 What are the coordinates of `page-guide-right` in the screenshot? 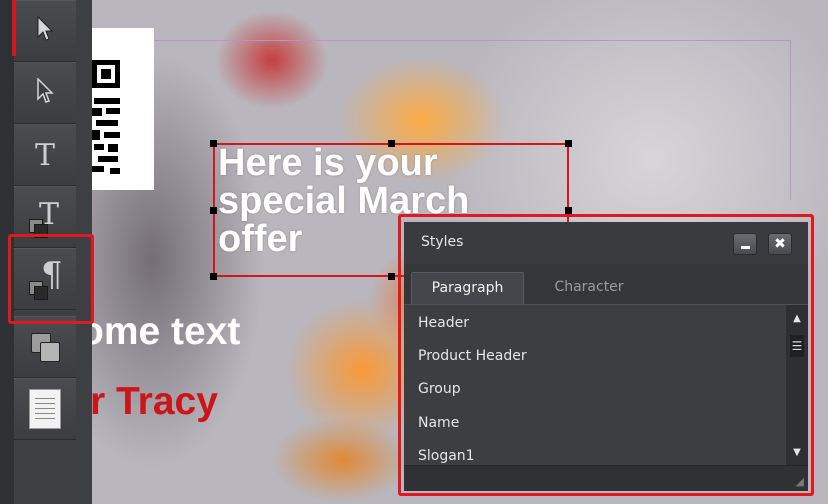 It's located at (790, 120).